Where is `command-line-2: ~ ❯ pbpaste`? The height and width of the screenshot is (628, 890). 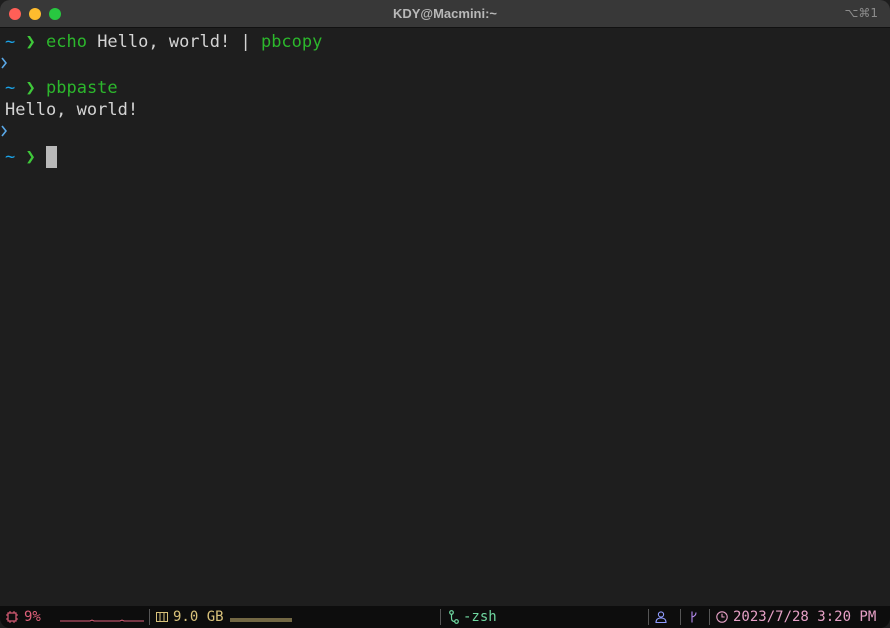 command-line-2: ~ ❯ pbpaste is located at coordinates (61, 88).